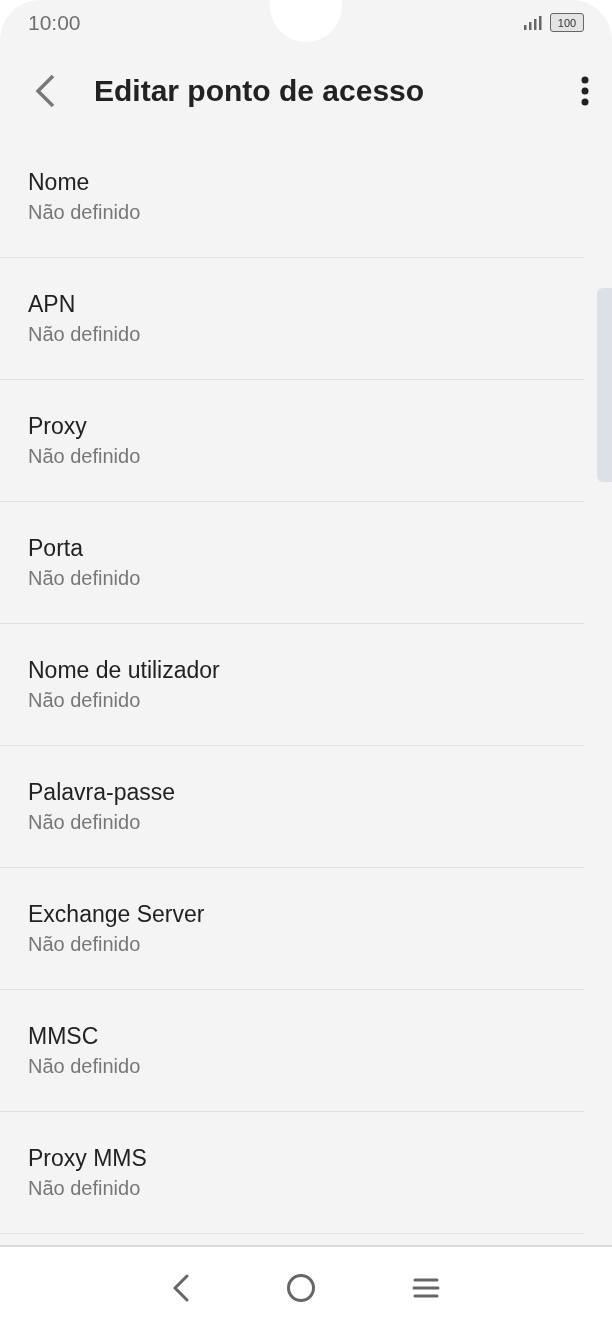 The width and height of the screenshot is (612, 1328). Describe the element at coordinates (52, 304) in the screenshot. I see `setting-title: APN` at that location.